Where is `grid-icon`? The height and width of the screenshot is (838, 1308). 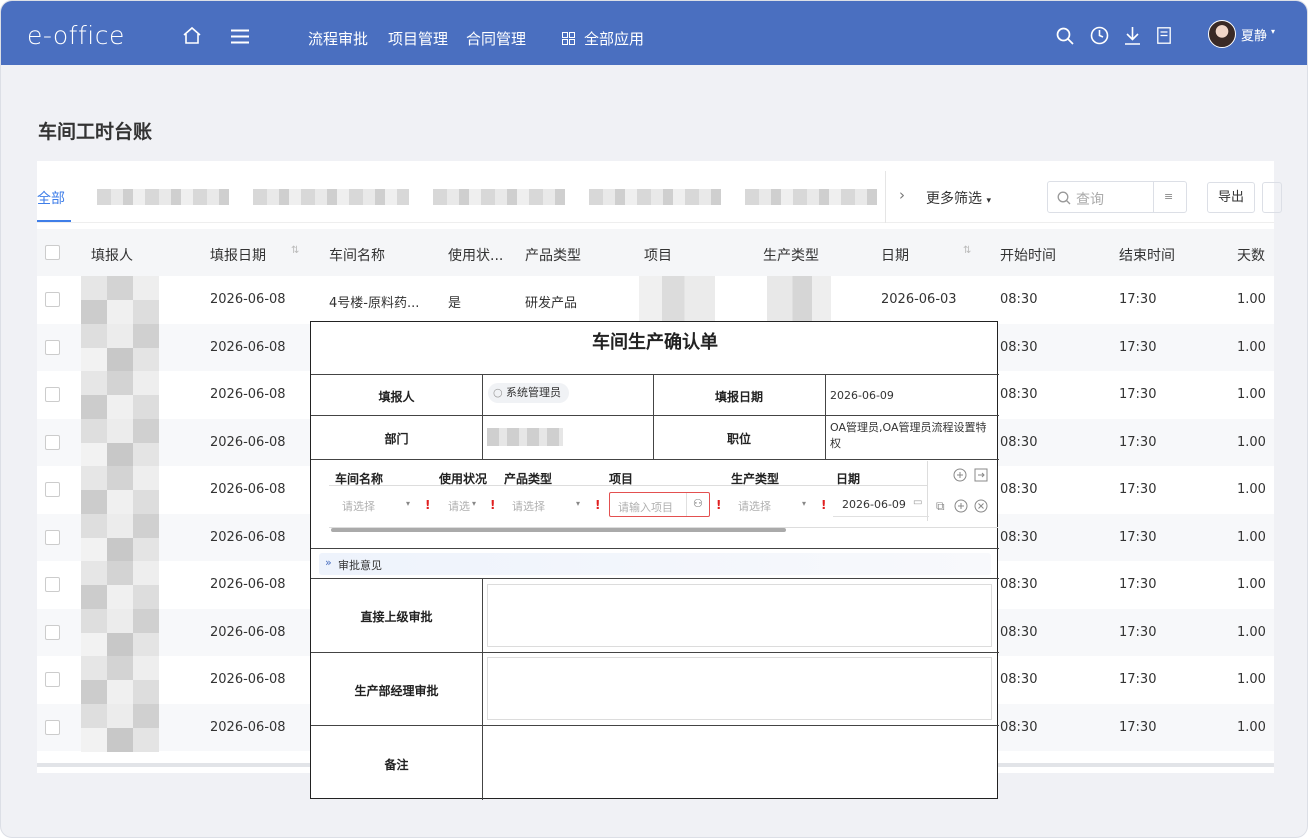
grid-icon is located at coordinates (568, 38).